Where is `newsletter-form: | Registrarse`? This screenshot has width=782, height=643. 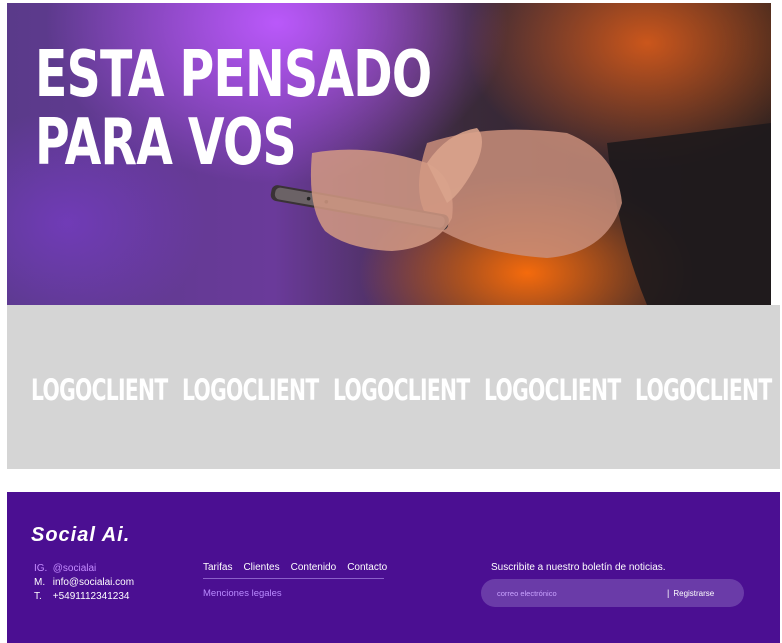 newsletter-form: | Registrarse is located at coordinates (612, 593).